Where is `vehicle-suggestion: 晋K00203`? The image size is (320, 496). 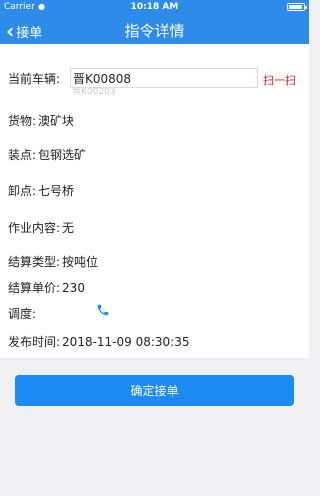 vehicle-suggestion: 晋K00203 is located at coordinates (94, 91).